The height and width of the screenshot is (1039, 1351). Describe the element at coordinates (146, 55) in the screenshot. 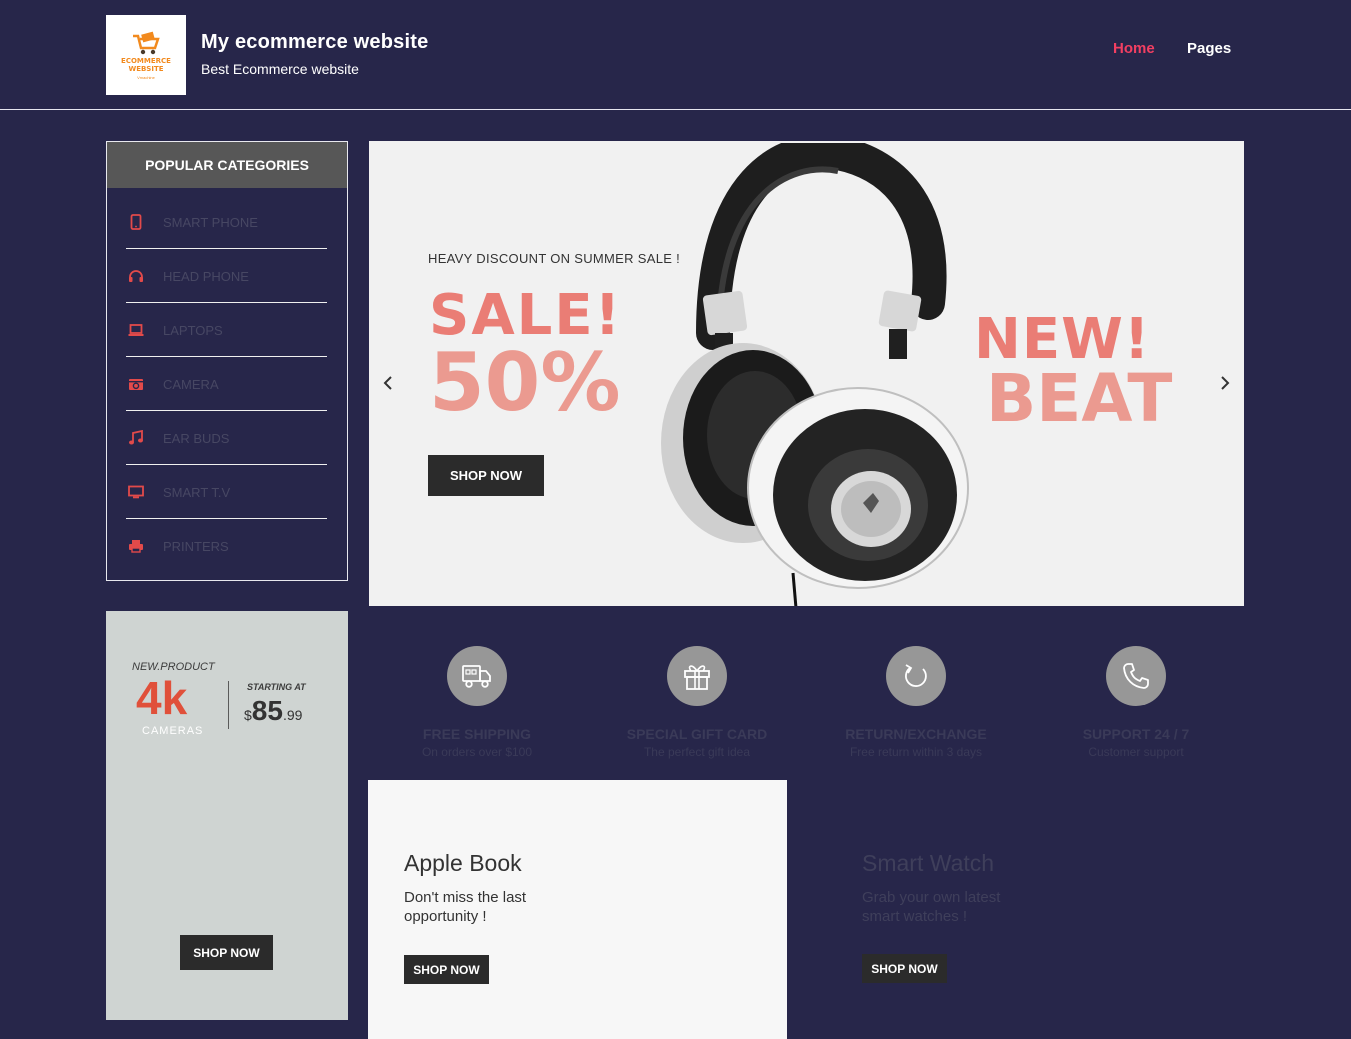

I see `site-logo: ECOMMERCE WEBSITE Vmachine` at that location.